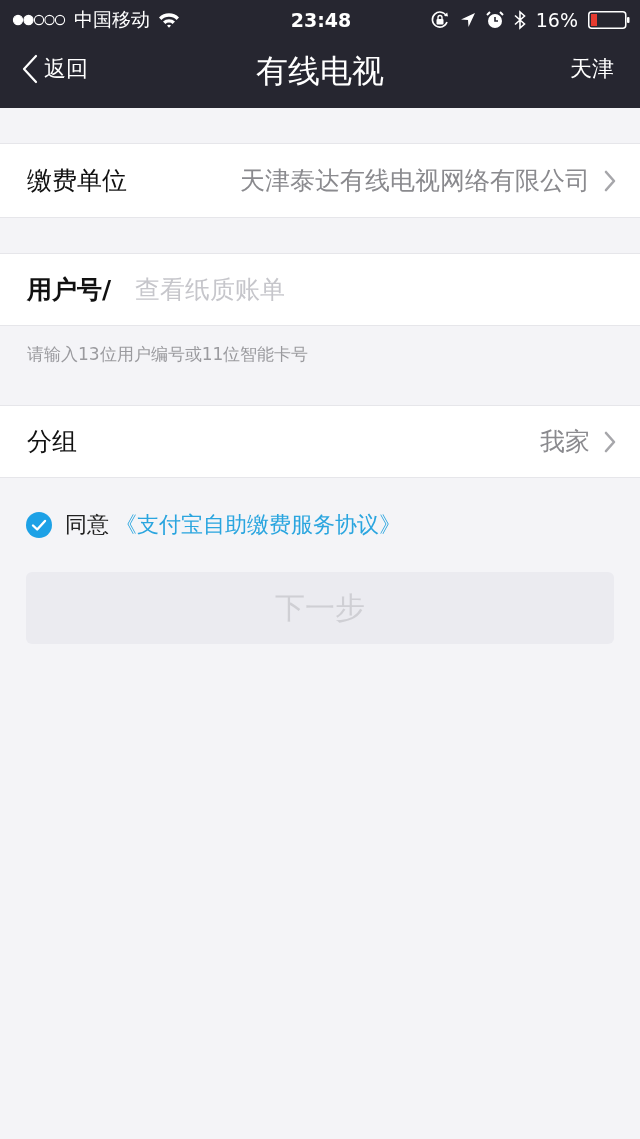 This screenshot has height=1139, width=640. Describe the element at coordinates (168, 354) in the screenshot. I see `hint-text: 请输入13位用户编号或11位智能卡号` at that location.